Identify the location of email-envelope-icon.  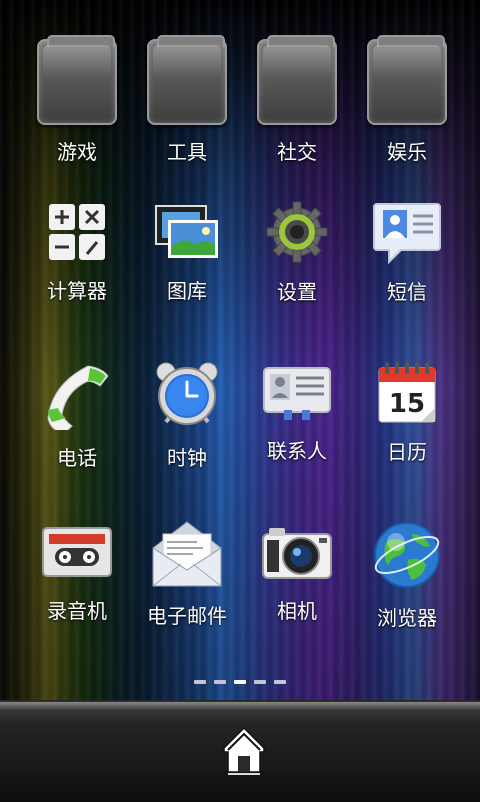
(187, 554).